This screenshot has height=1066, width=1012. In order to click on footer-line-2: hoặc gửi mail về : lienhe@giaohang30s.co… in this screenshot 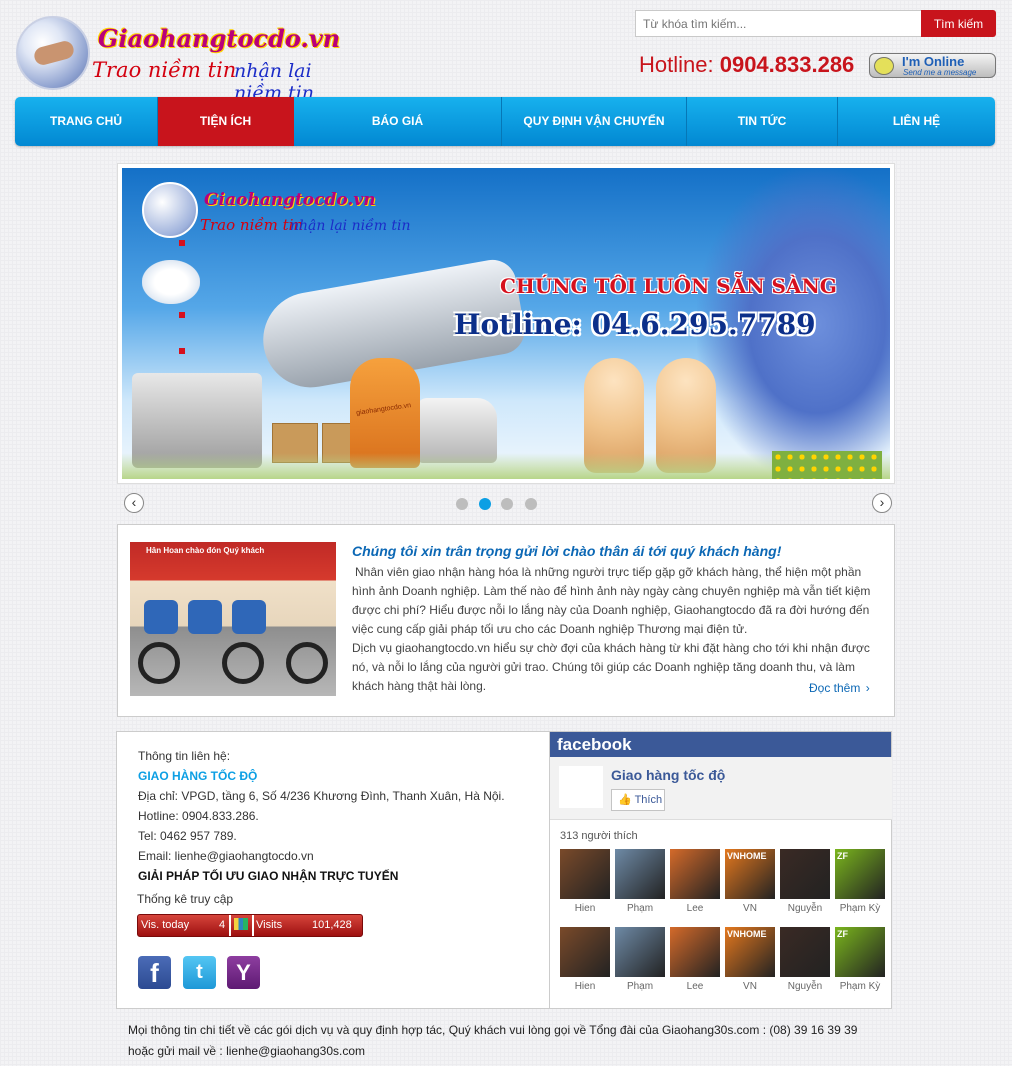, I will do `click(247, 1051)`.